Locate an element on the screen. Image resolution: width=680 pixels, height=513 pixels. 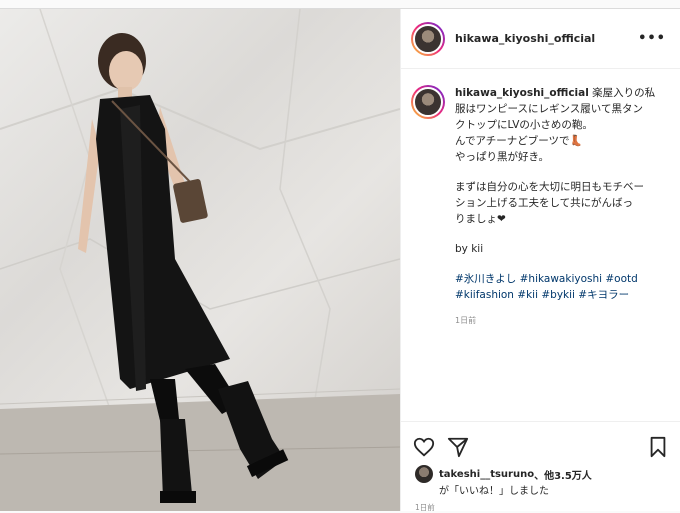
bookmark-icon is located at coordinates (658, 447).